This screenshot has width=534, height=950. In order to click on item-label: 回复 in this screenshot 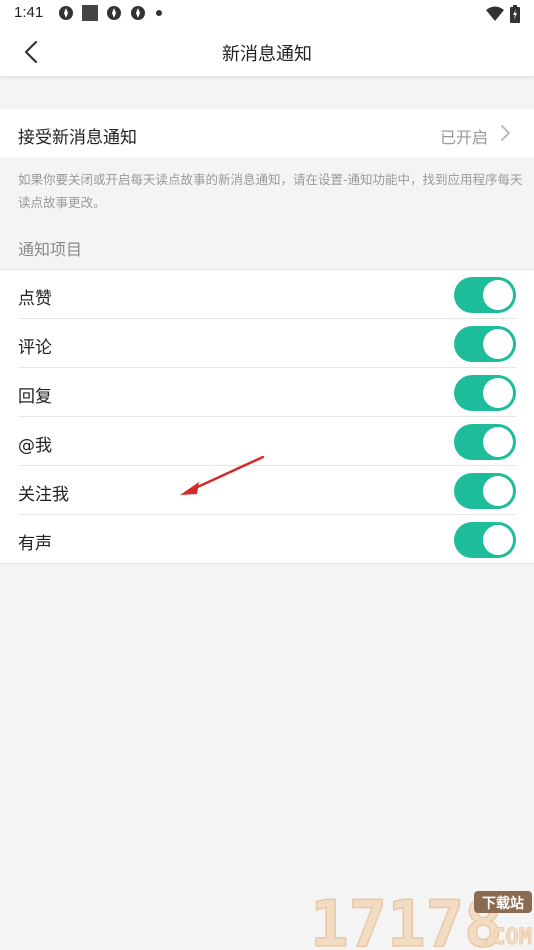, I will do `click(35, 397)`.